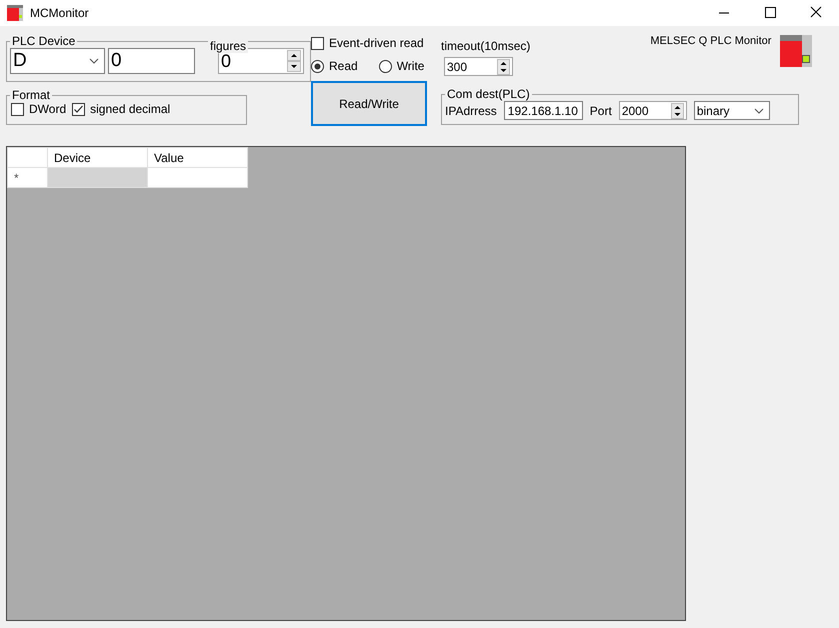  What do you see at coordinates (478, 66) in the screenshot?
I see `timeout-spinner: 300` at bounding box center [478, 66].